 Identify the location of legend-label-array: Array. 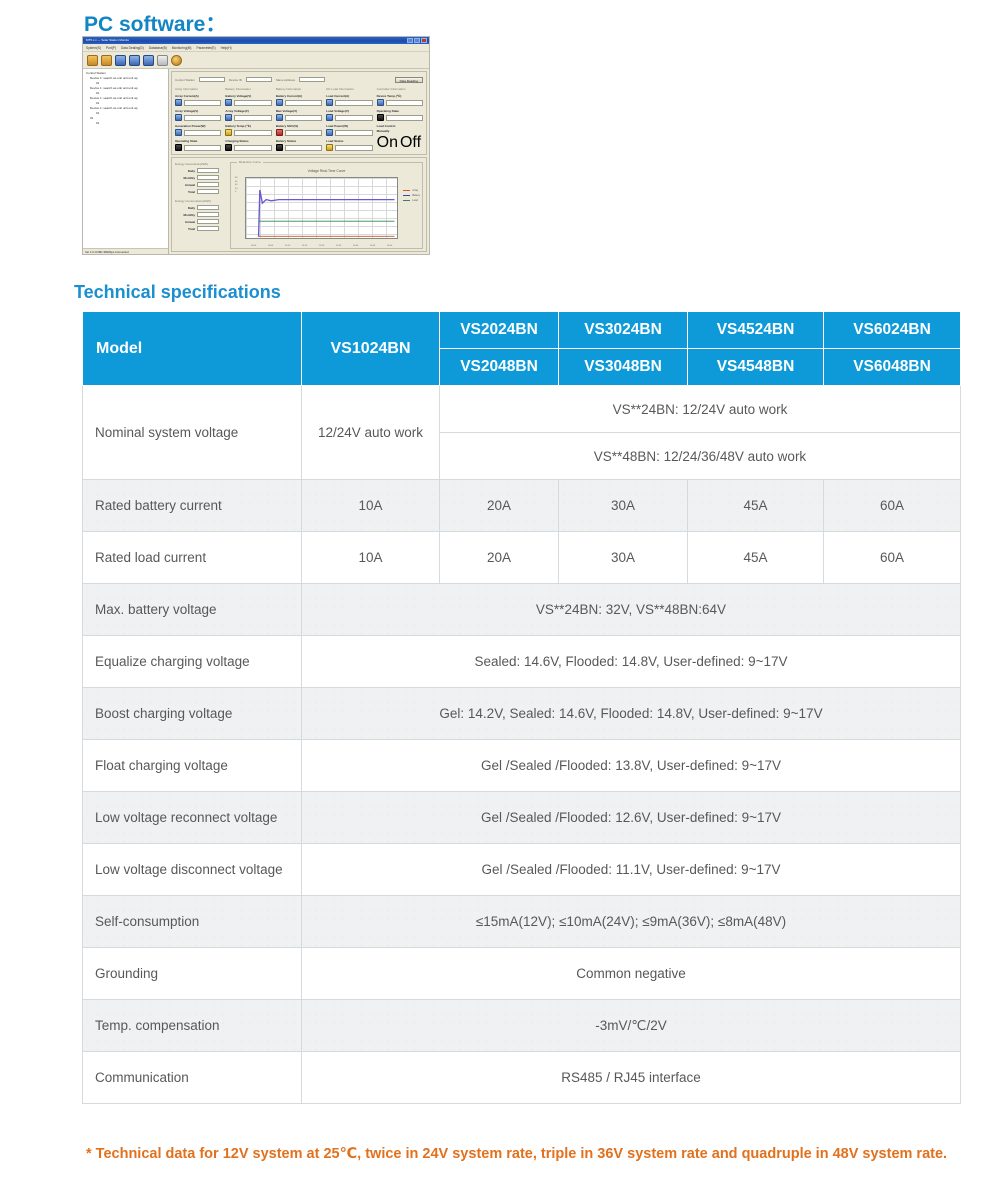
(415, 190).